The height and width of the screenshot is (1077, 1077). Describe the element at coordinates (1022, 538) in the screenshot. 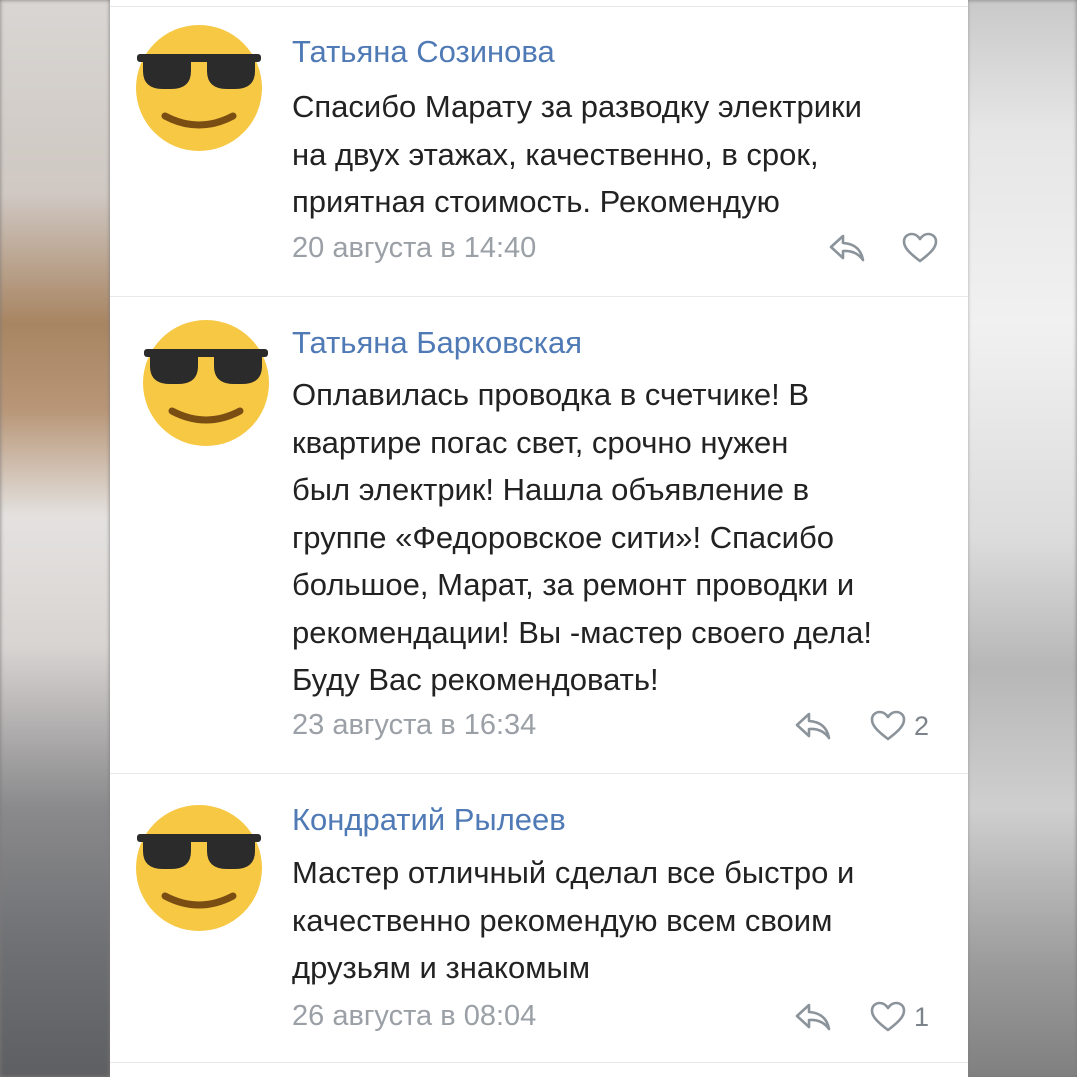

I see `blurred-background-right` at that location.